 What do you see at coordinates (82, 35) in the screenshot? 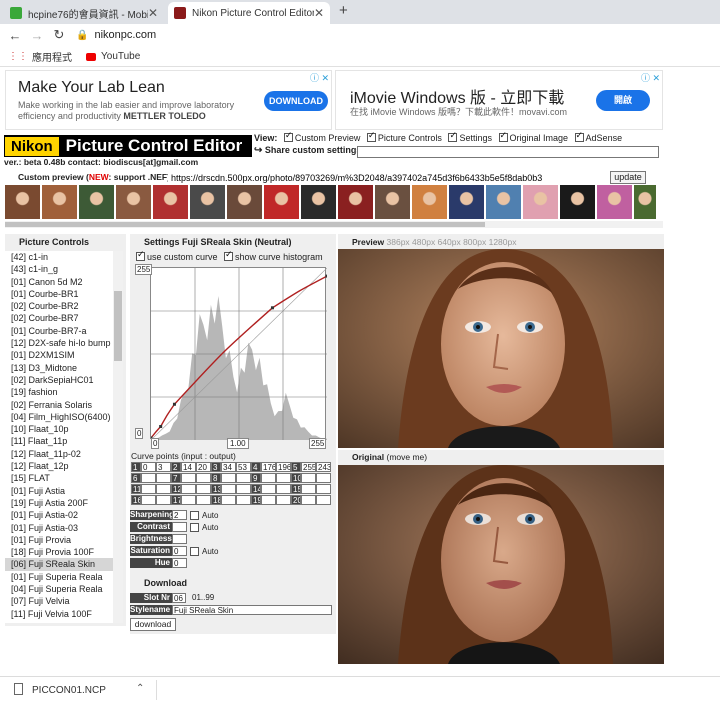
I see `lock-icon: 🔒` at bounding box center [82, 35].